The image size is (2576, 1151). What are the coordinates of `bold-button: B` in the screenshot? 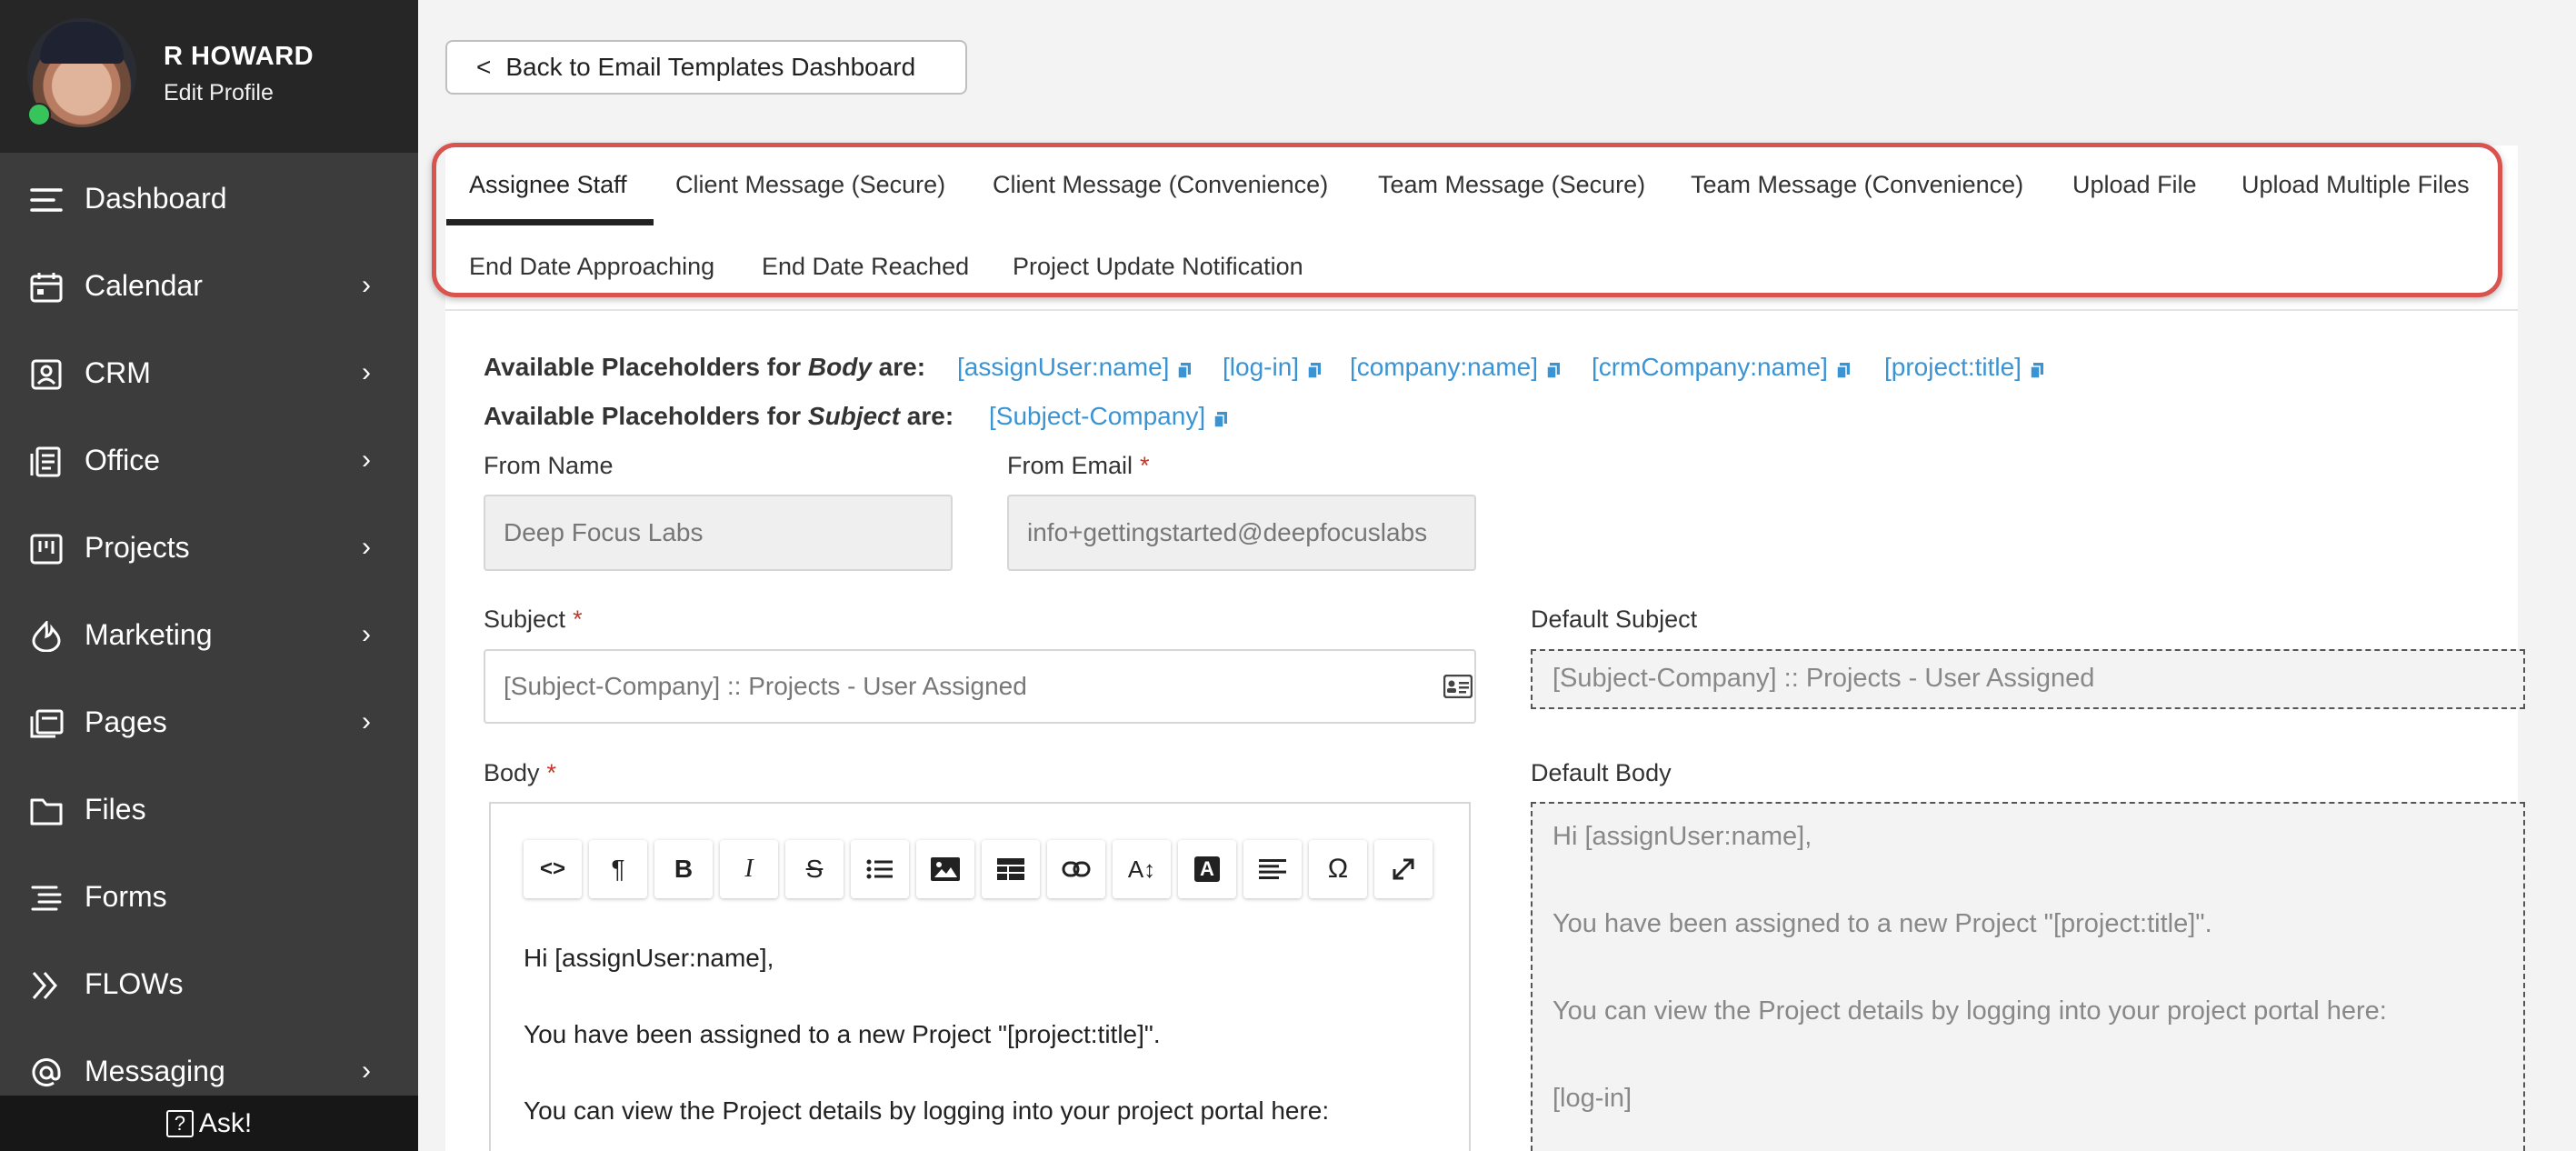 It's located at (683, 869).